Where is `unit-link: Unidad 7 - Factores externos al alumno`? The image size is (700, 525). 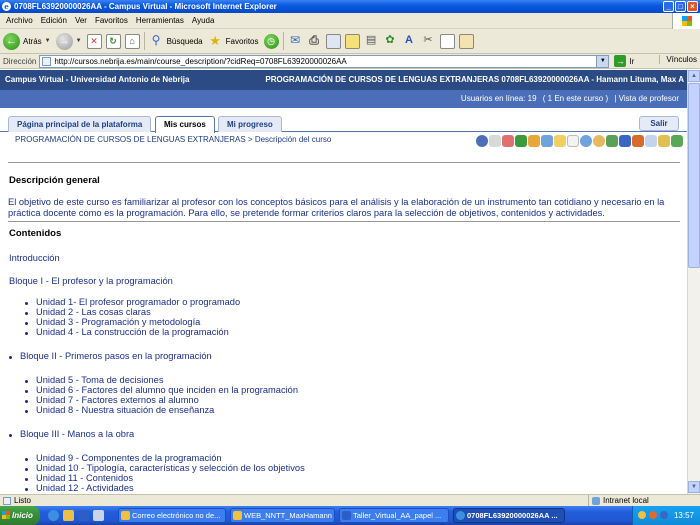
unit-link: Unidad 7 - Factores externos al alumno is located at coordinates (117, 400).